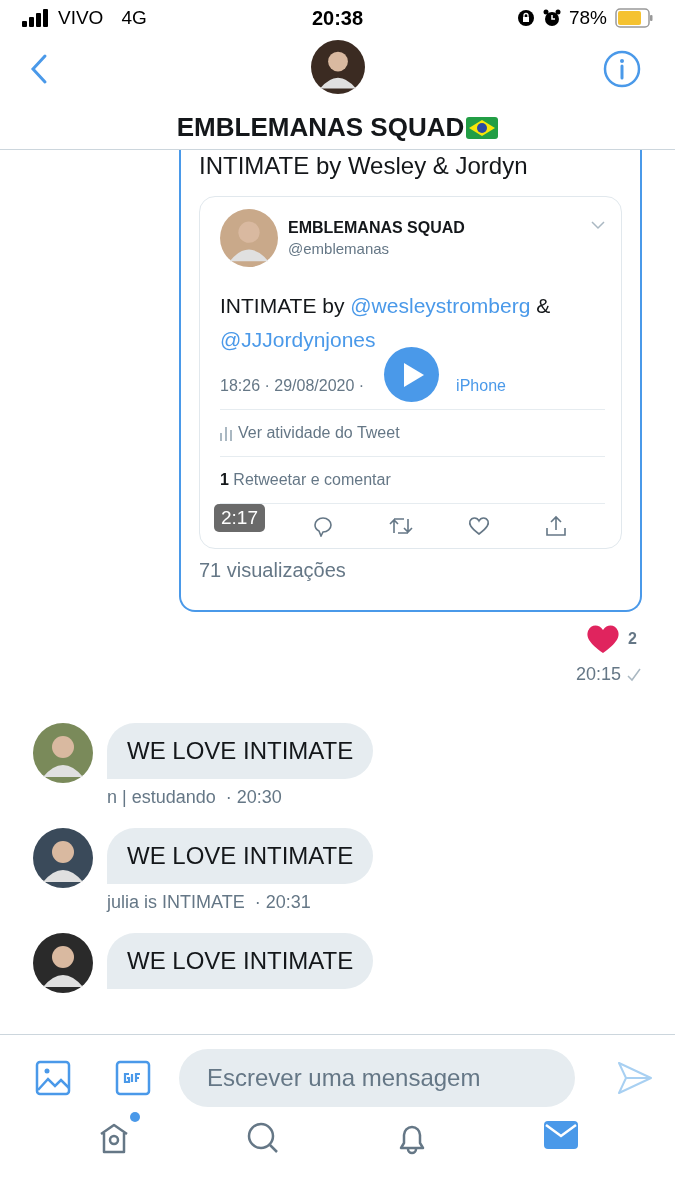 Image resolution: width=675 pixels, height=1200 pixels. What do you see at coordinates (560, 1135) in the screenshot?
I see `mail-icon` at bounding box center [560, 1135].